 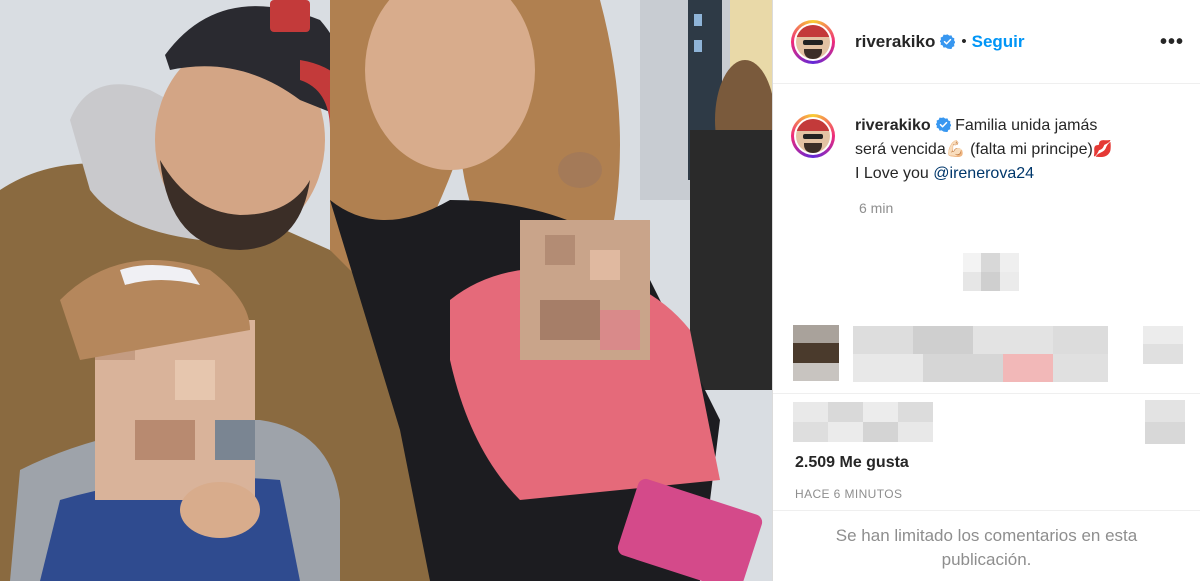 What do you see at coordinates (1163, 345) in the screenshot?
I see `censored-icon` at bounding box center [1163, 345].